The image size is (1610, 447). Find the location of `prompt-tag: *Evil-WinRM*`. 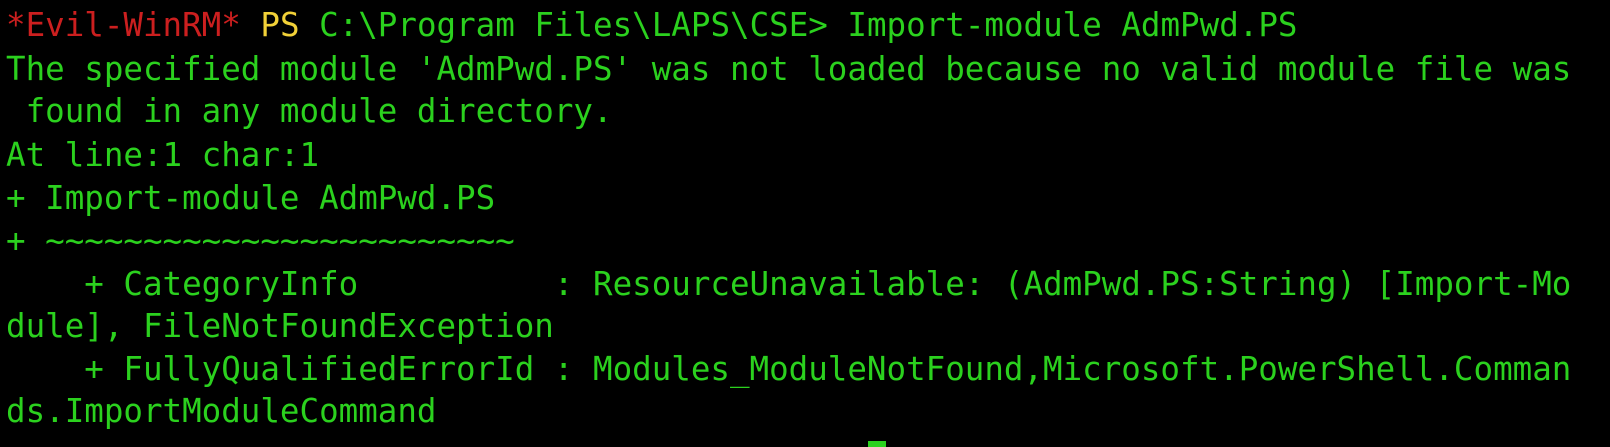

prompt-tag: *Evil-WinRM* is located at coordinates (123, 25).